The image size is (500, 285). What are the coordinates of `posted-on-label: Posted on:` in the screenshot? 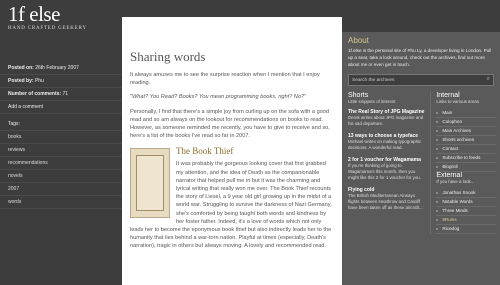 It's located at (21, 68).